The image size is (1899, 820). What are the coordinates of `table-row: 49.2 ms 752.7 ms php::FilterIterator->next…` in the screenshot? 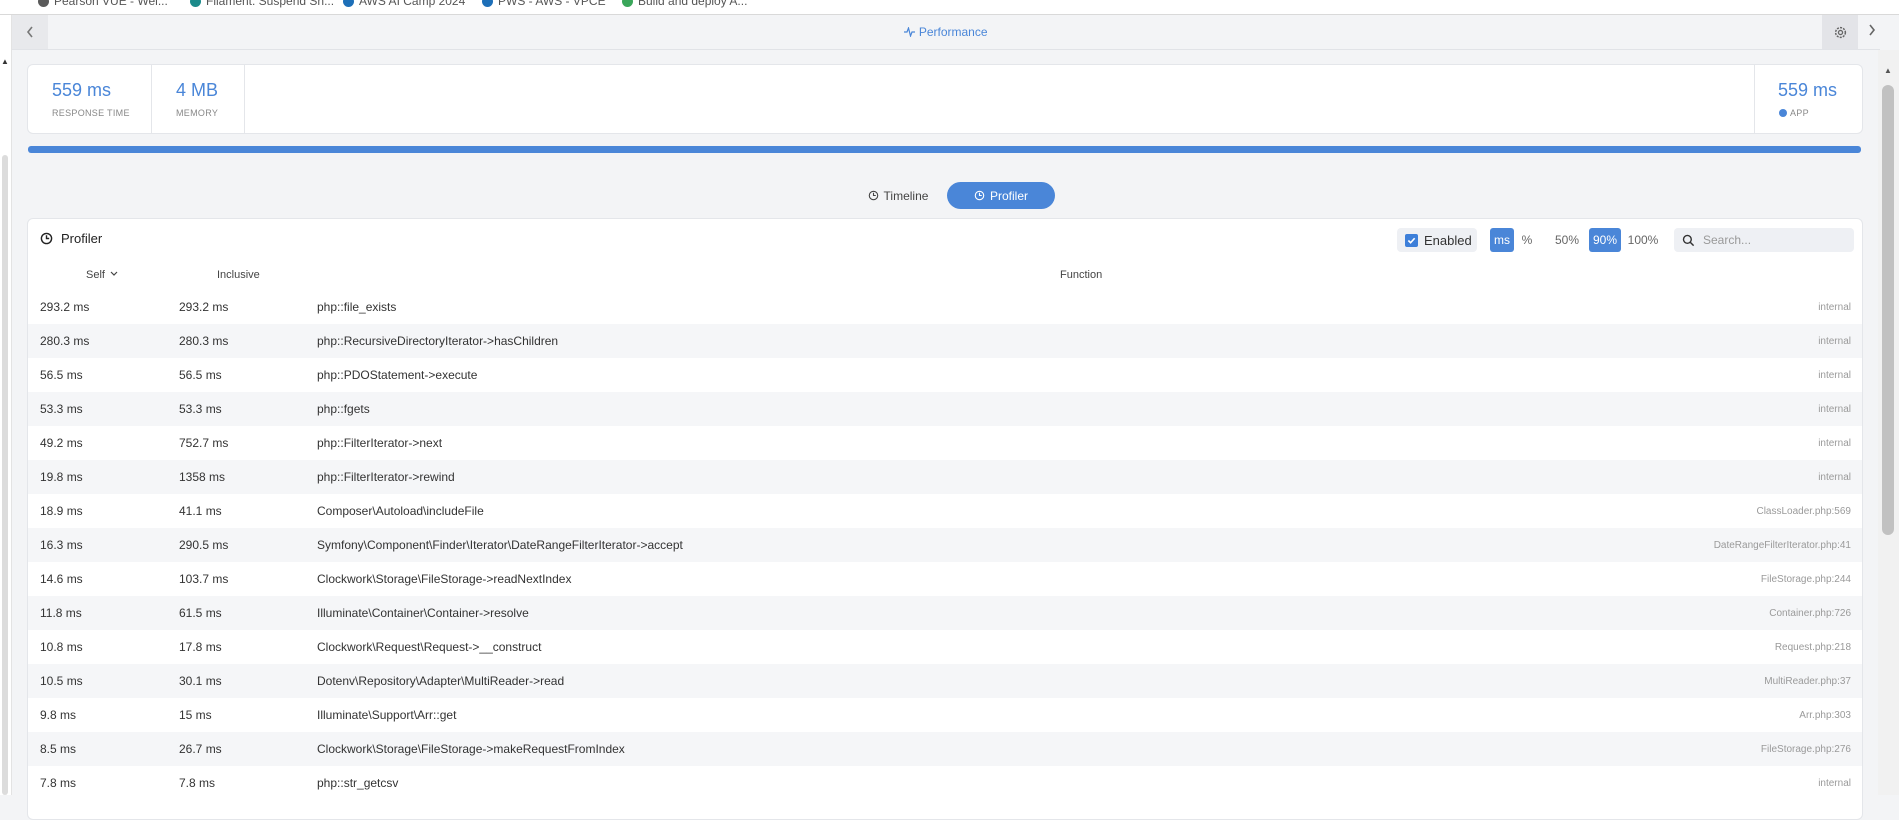 It's located at (945, 443).